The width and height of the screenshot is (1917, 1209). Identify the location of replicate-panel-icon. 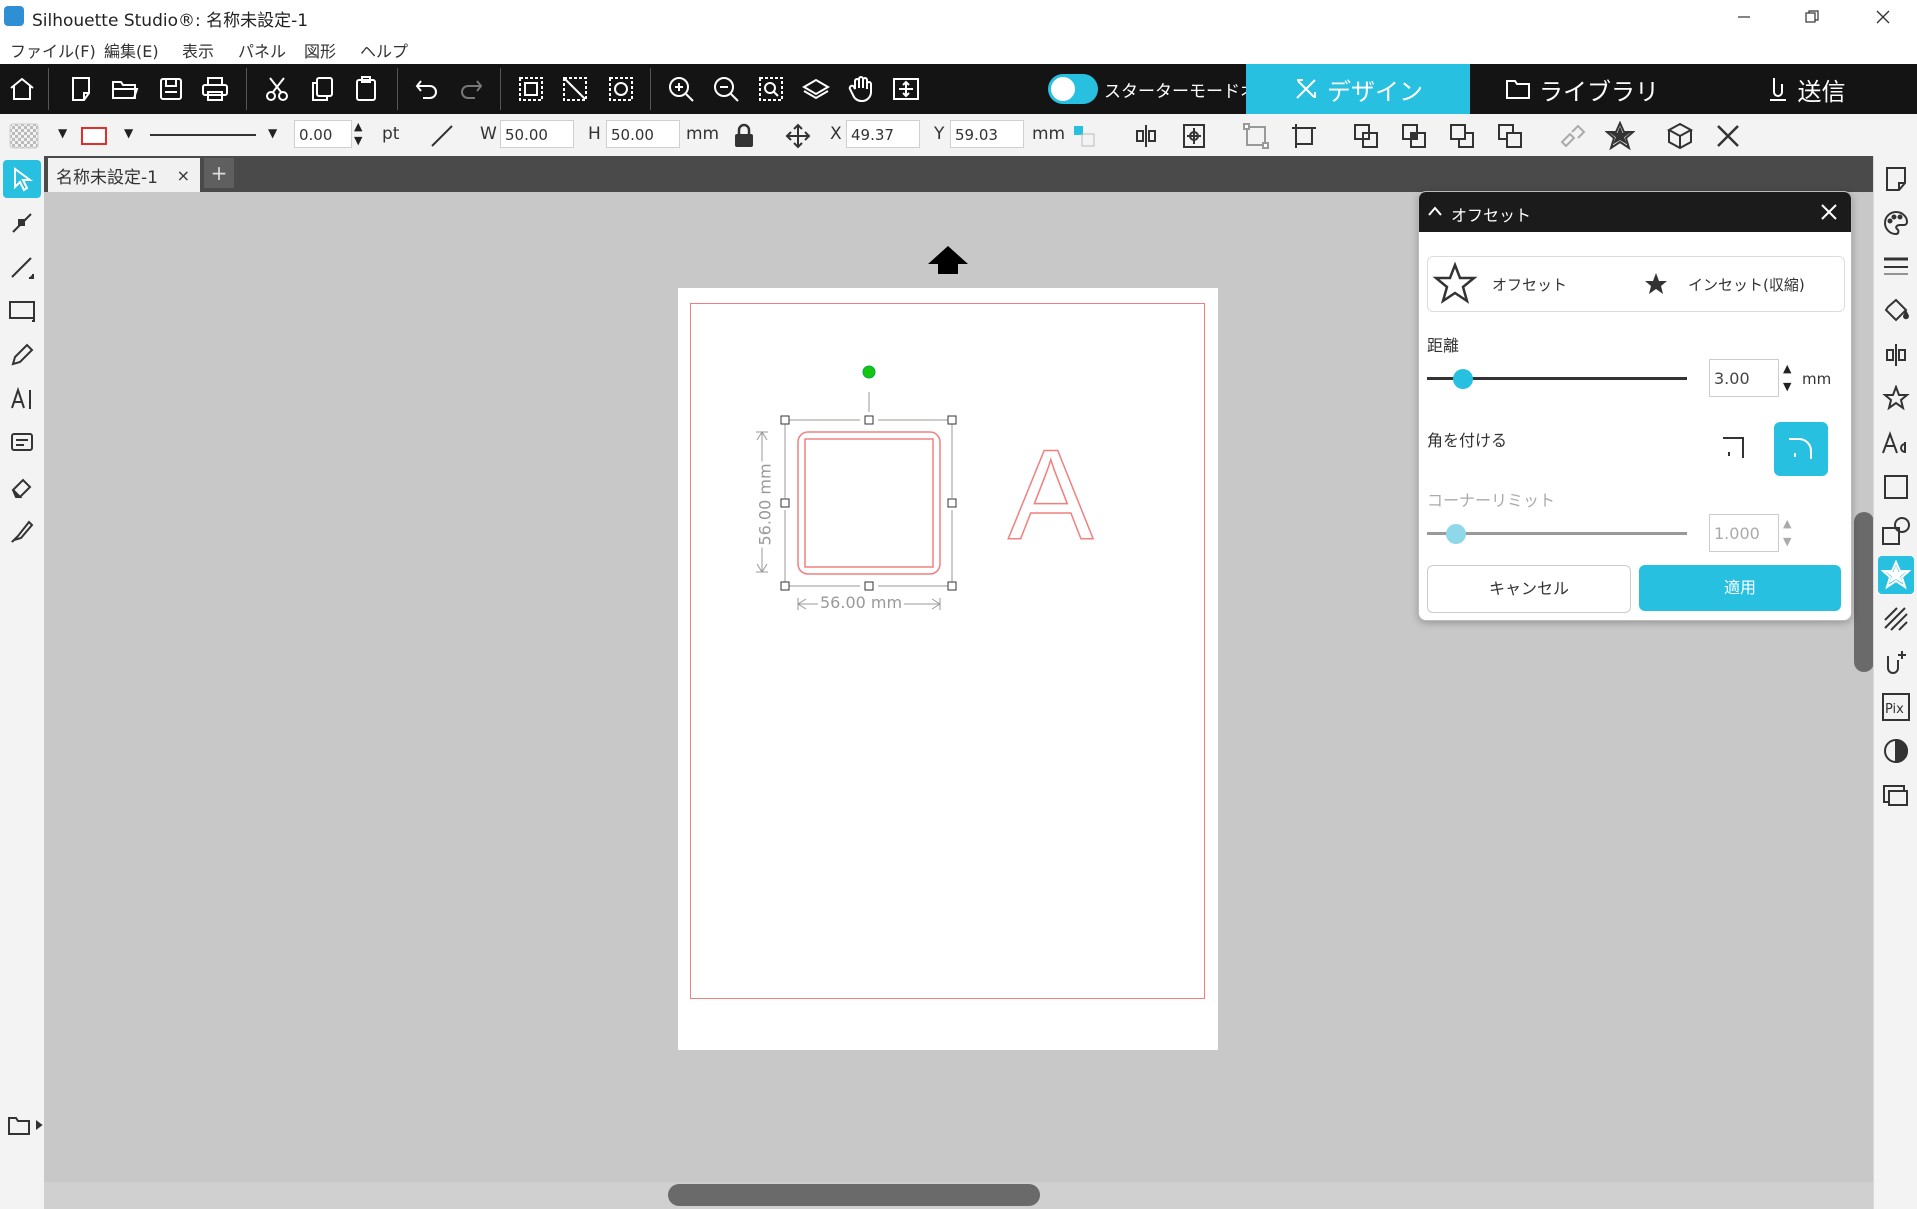
(1896, 399).